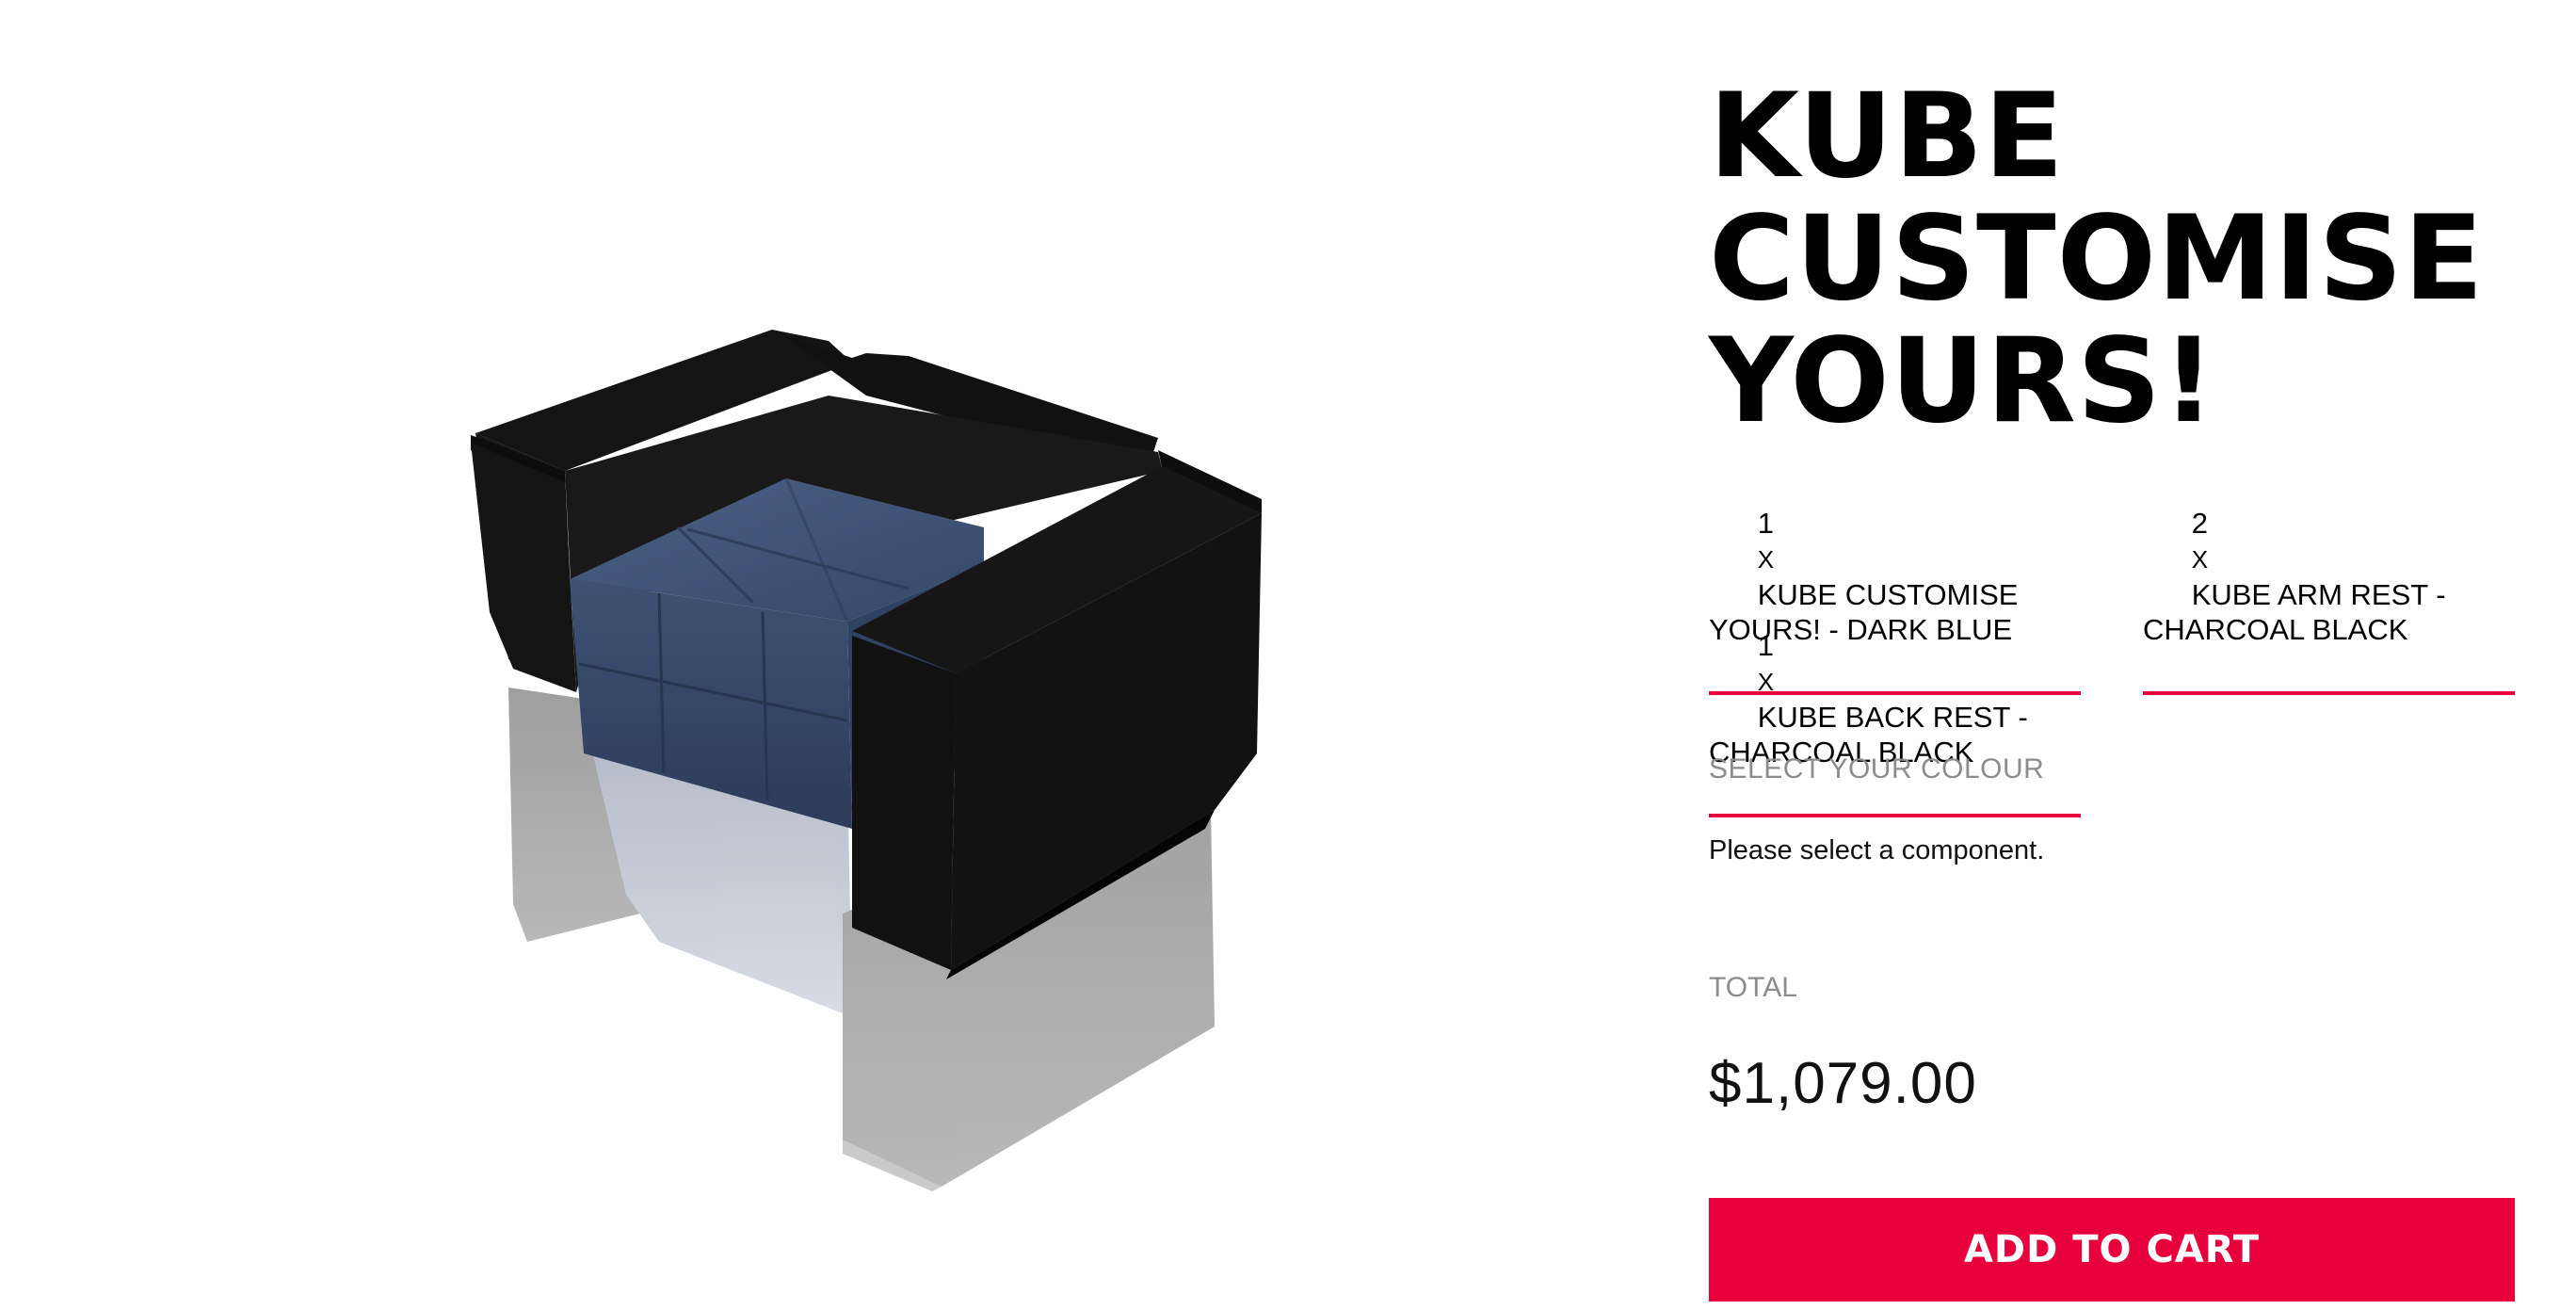 This screenshot has width=2576, height=1310. Describe the element at coordinates (2112, 1250) in the screenshot. I see `add-to-cart-button: ADD TO CART` at that location.